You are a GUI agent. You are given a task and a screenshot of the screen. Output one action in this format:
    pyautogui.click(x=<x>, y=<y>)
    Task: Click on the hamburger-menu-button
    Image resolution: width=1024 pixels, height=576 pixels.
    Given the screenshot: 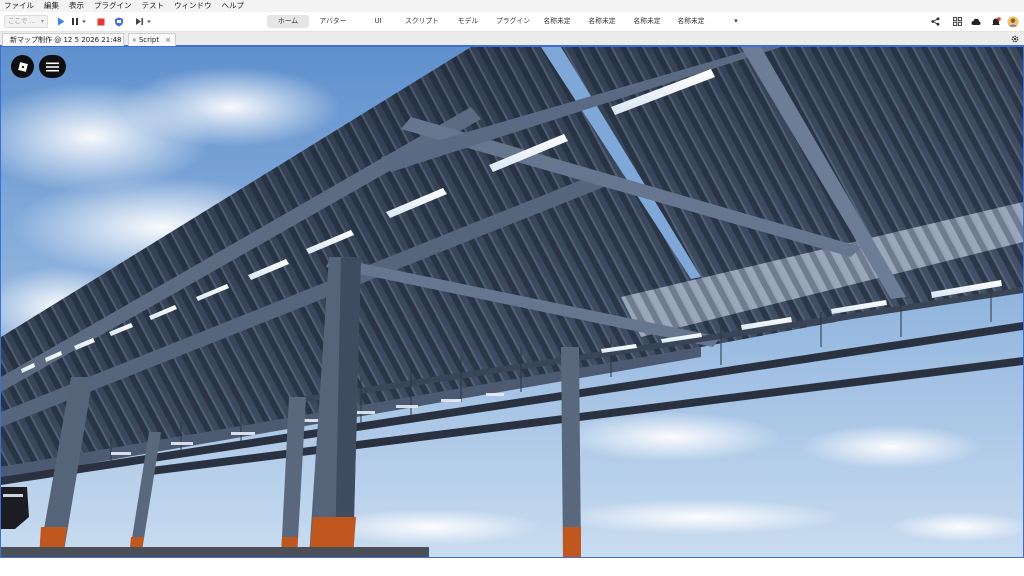 What is the action you would take?
    pyautogui.click(x=52, y=66)
    